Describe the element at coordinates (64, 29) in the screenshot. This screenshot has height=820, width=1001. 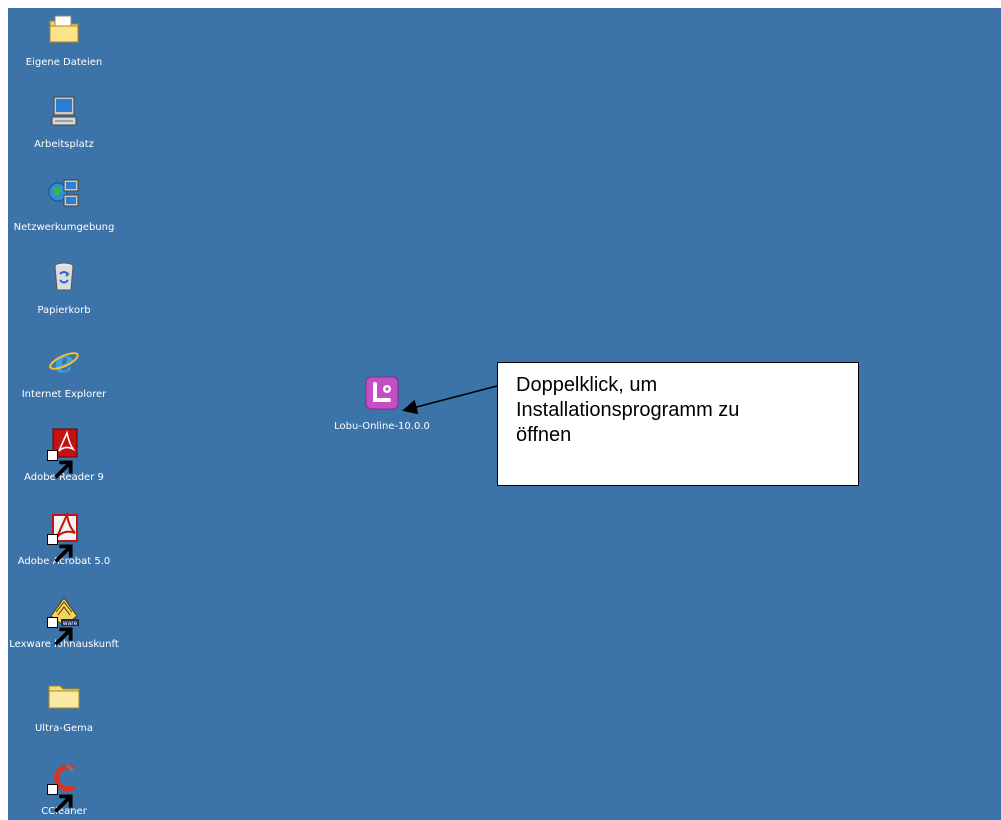
I see `my-documents-folder-icon` at that location.